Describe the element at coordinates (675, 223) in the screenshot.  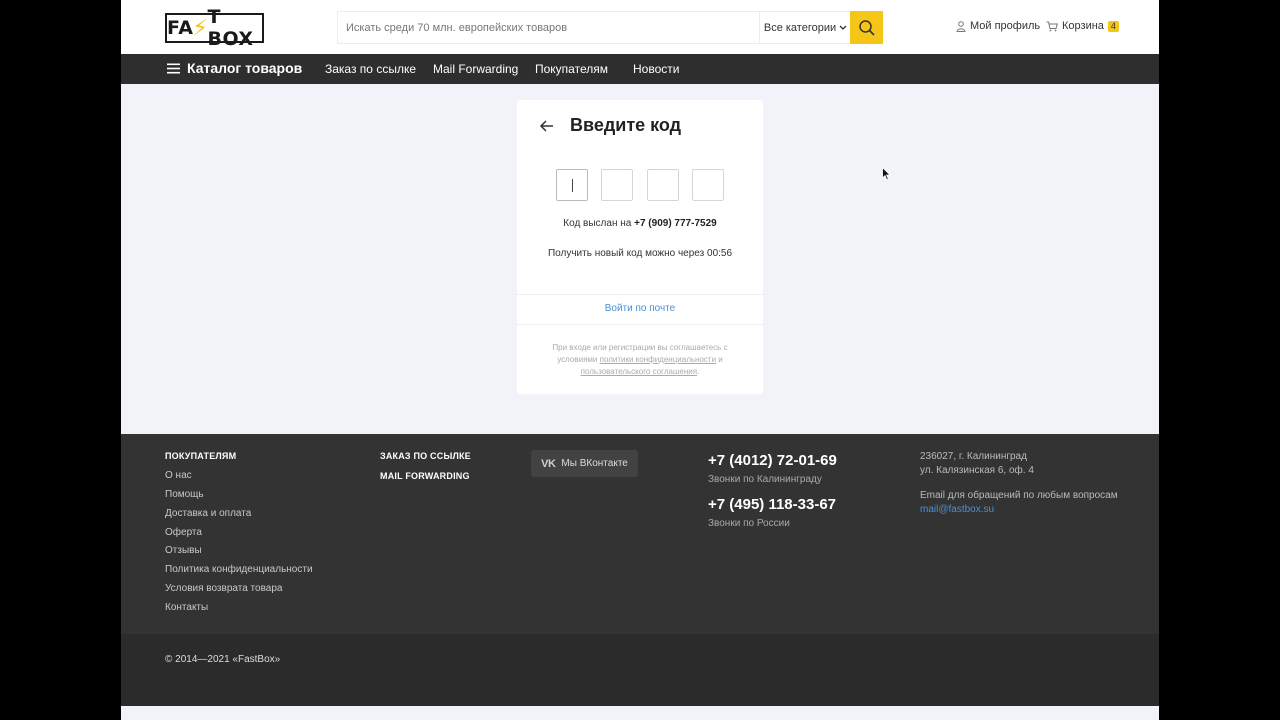
I see `code-sent-phone: +7 (909) 777-7529` at that location.